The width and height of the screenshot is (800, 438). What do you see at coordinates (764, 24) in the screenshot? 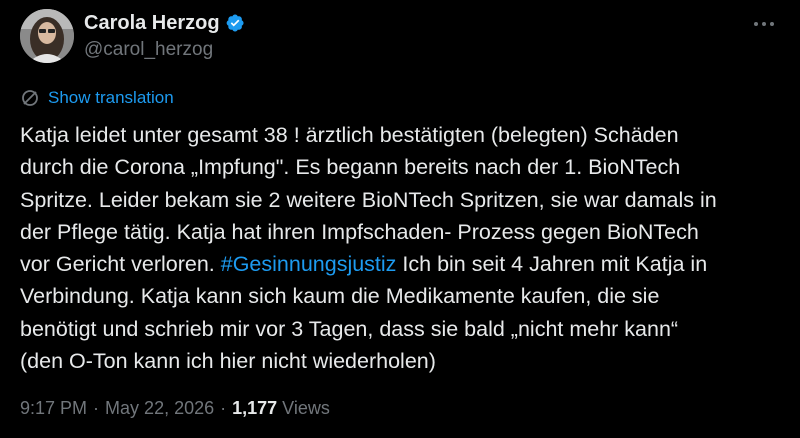
I see `more-options-icon` at bounding box center [764, 24].